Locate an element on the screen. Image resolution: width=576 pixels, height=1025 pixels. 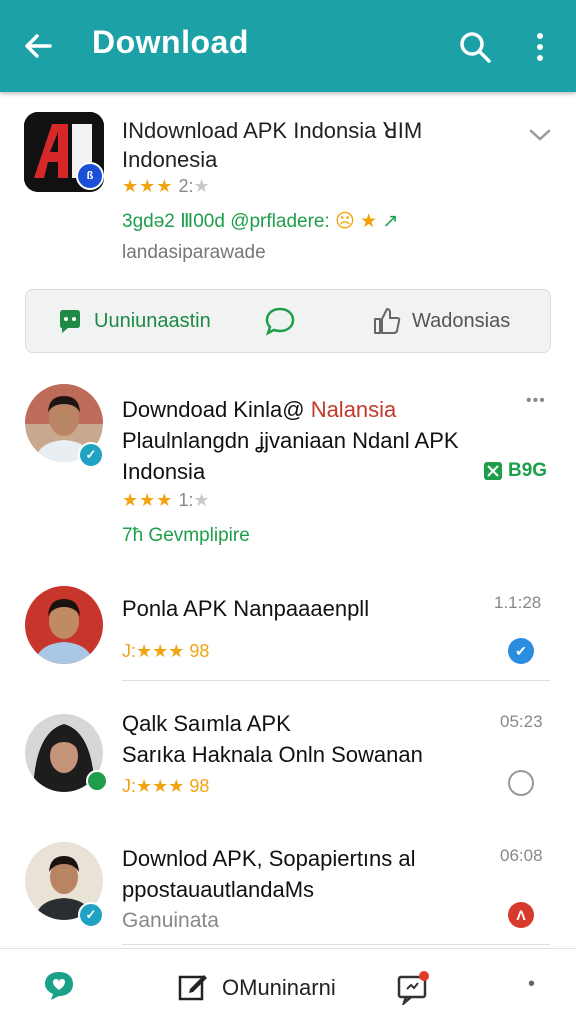
speech-bubble-icon is located at coordinates (280, 321).